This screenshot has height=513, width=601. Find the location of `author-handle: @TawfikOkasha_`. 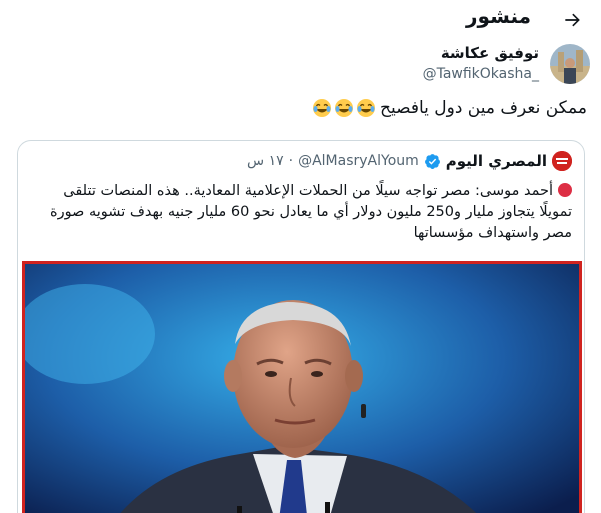

author-handle: @TawfikOkasha_ is located at coordinates (481, 74).